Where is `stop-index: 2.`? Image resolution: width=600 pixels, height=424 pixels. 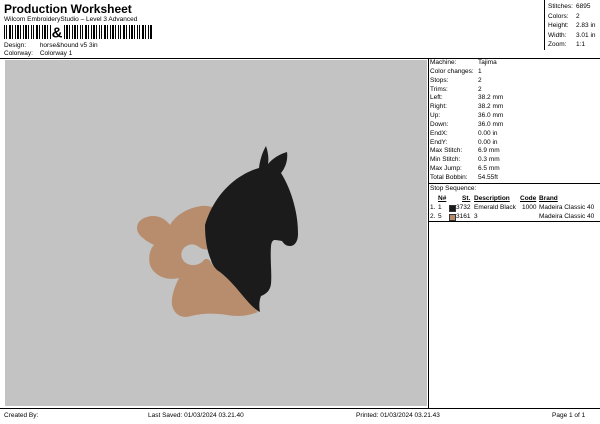
stop-index: 2. is located at coordinates (433, 216).